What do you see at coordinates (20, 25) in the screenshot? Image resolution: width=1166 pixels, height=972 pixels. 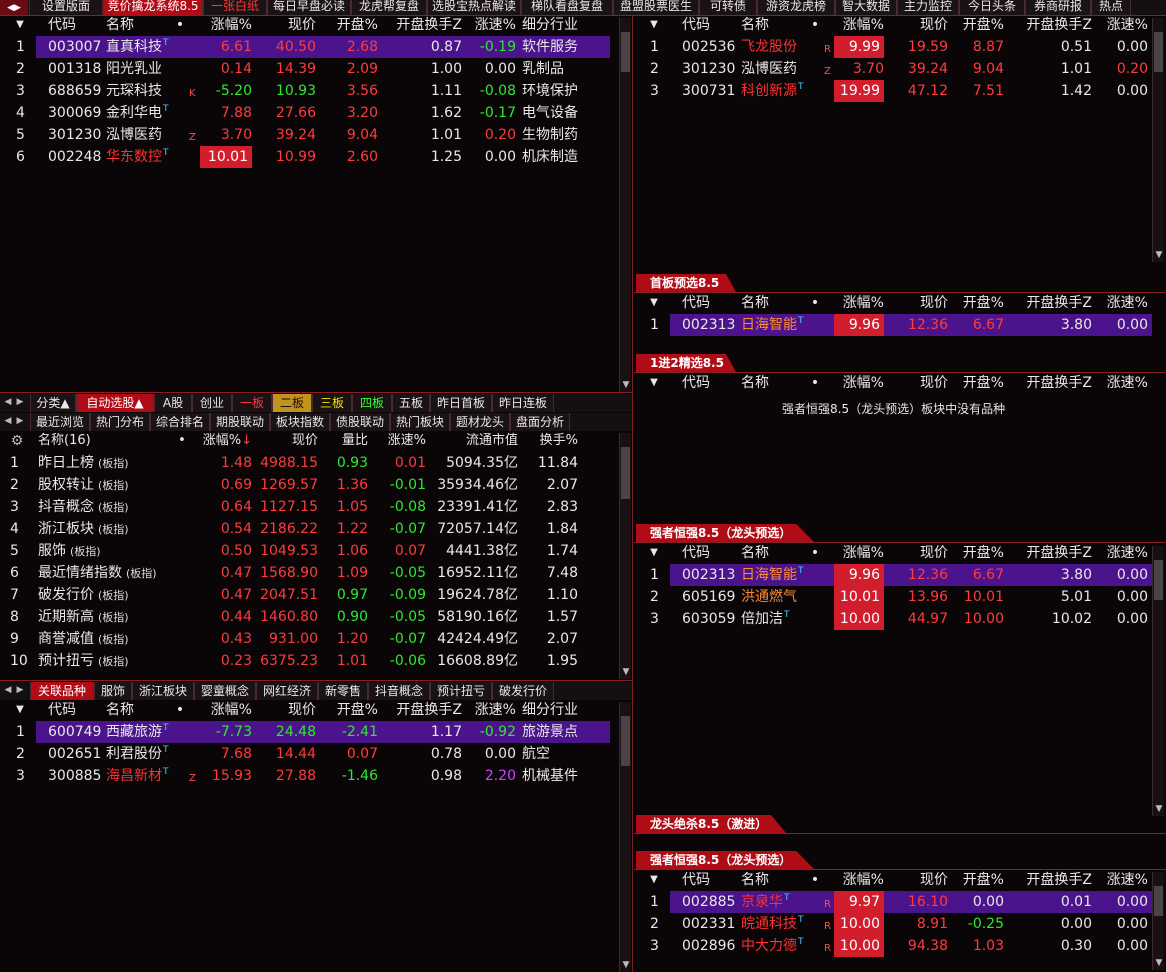 I see `p1-menu-triangle-icon: ▼` at bounding box center [20, 25].